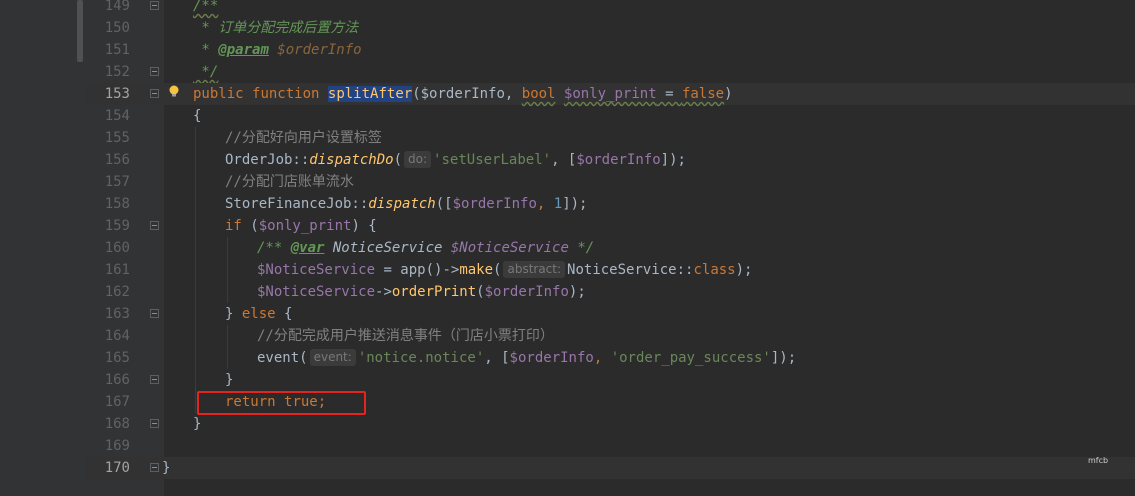 This screenshot has width=1135, height=496. Describe the element at coordinates (610, 336) in the screenshot. I see `code-line-164: 164 //分配完成用户推送消息事件（门店小票打印）` at that location.